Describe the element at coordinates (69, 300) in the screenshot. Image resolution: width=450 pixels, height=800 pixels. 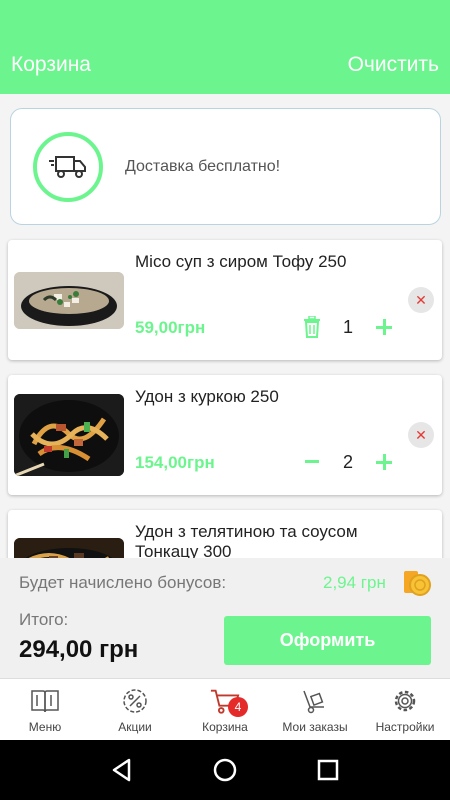
I see `item-image-miso-soup` at that location.